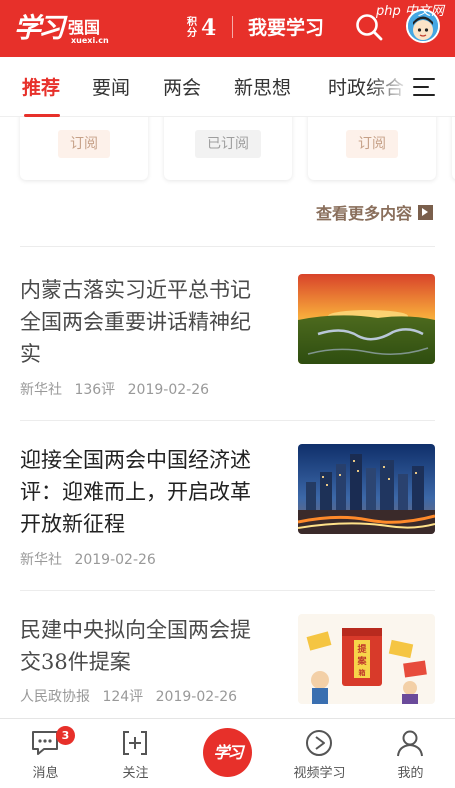 Image resolution: width=455 pixels, height=788 pixels. Describe the element at coordinates (90, 40) in the screenshot. I see `logo-domain: xuexi.cn` at that location.